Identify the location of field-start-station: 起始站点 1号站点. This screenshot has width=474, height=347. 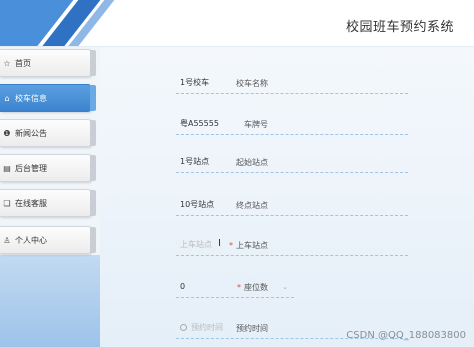
(287, 163).